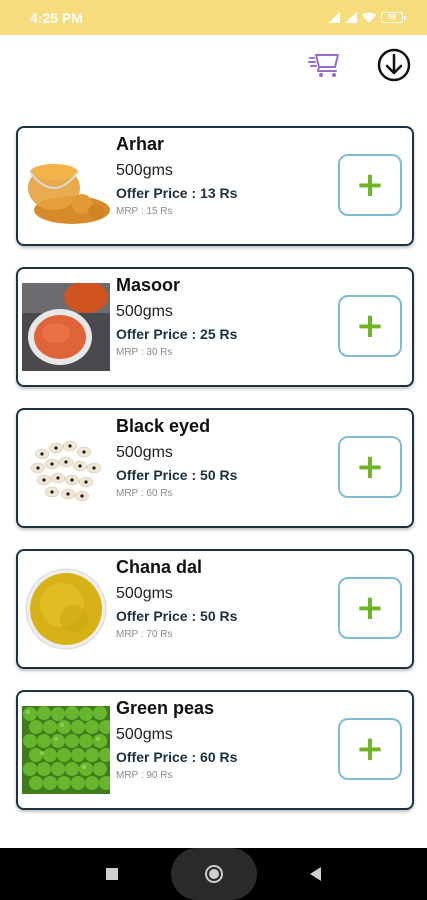 The height and width of the screenshot is (900, 427). I want to click on product-name: Black eyed, so click(163, 426).